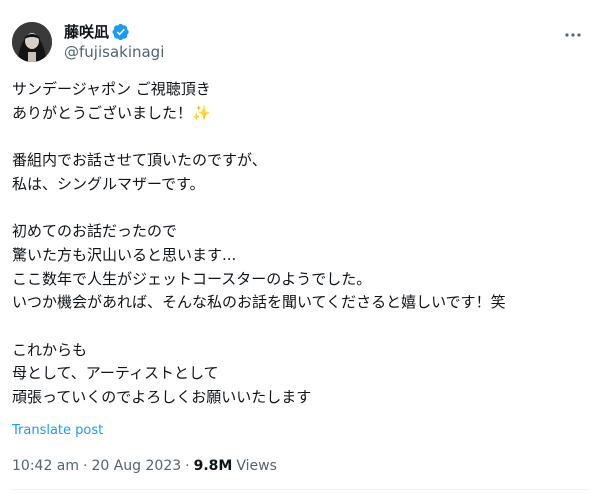 The image size is (600, 494). What do you see at coordinates (300, 42) in the screenshot?
I see `tweet-header: 藤咲凪 @fujisakinagi` at bounding box center [300, 42].